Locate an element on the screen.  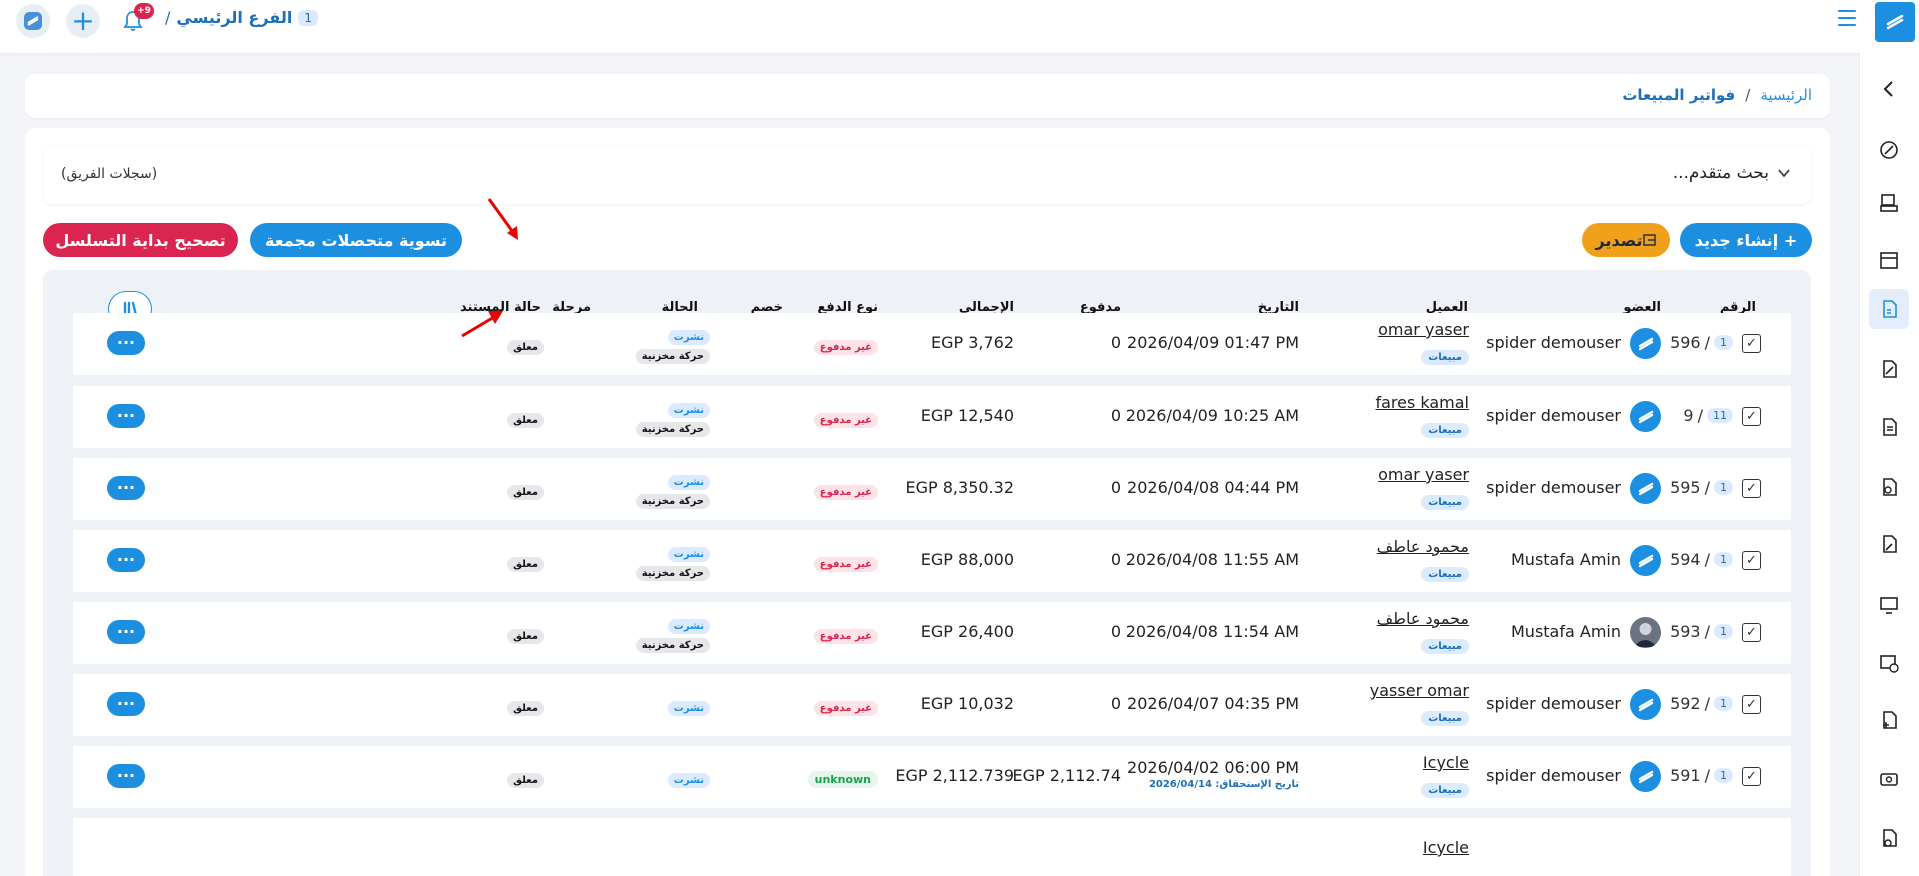
total-amount: EGP 3,762 is located at coordinates (972, 342).